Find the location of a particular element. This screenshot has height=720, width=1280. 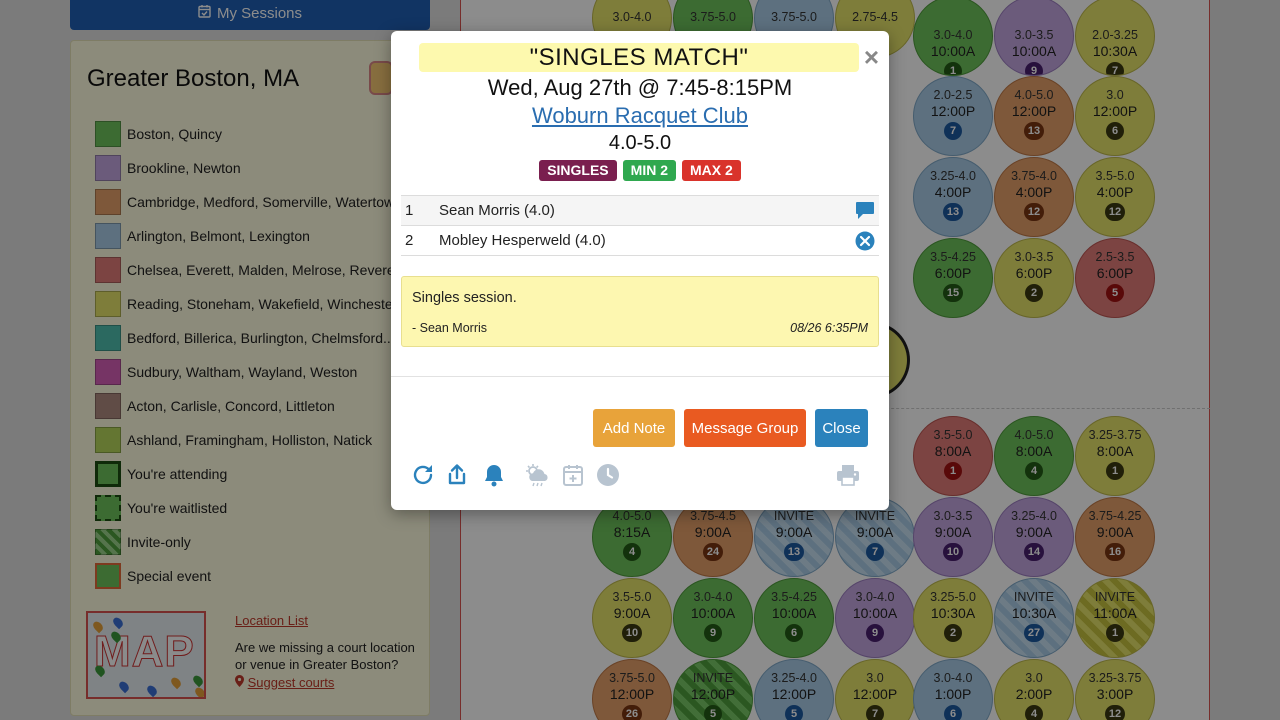

session-badges: SINGLES MIN 2 MAX 2 is located at coordinates (640, 170).